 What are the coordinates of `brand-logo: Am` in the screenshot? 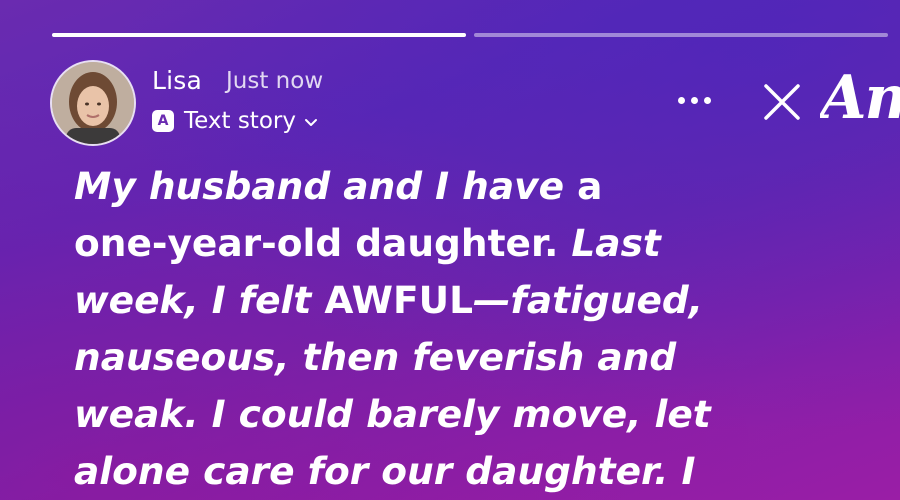 It's located at (860, 98).